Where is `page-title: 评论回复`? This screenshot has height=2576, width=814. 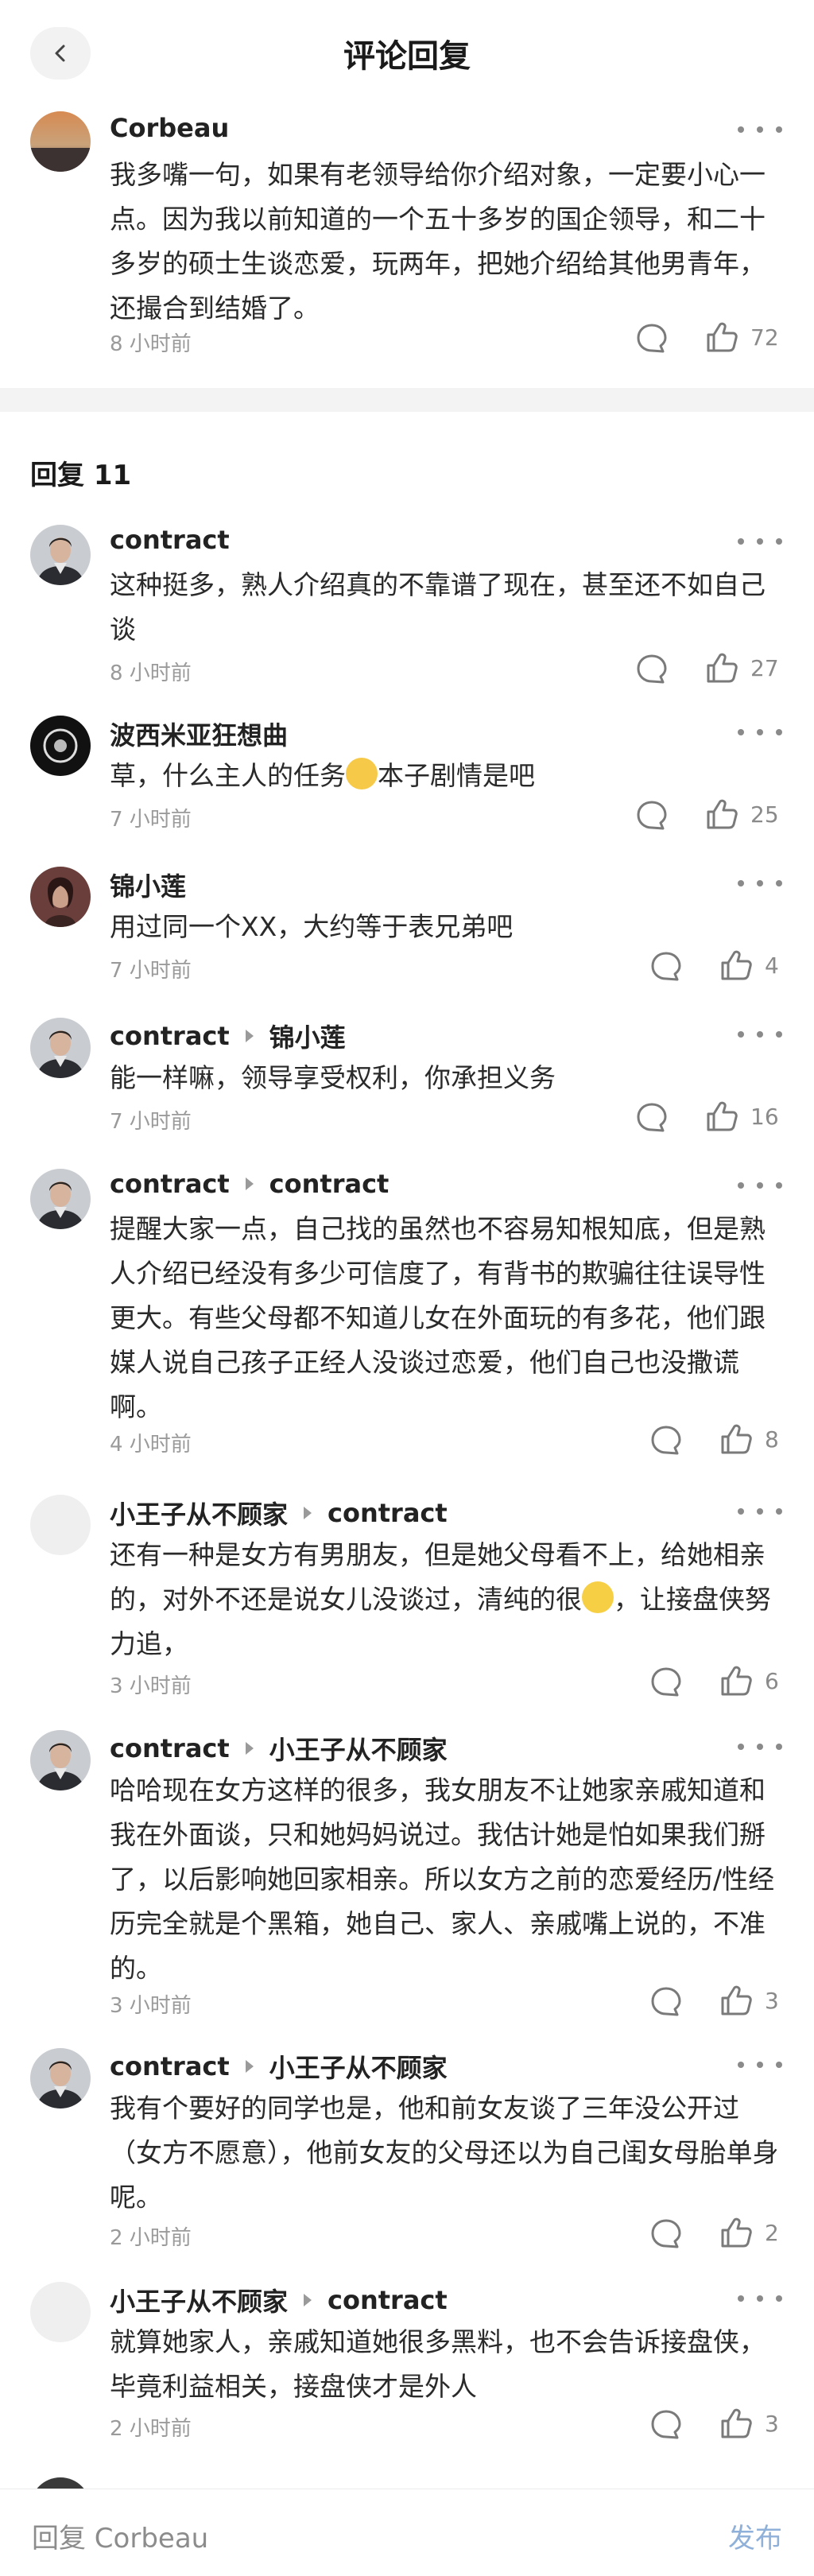
page-title: 评论回复 is located at coordinates (407, 57).